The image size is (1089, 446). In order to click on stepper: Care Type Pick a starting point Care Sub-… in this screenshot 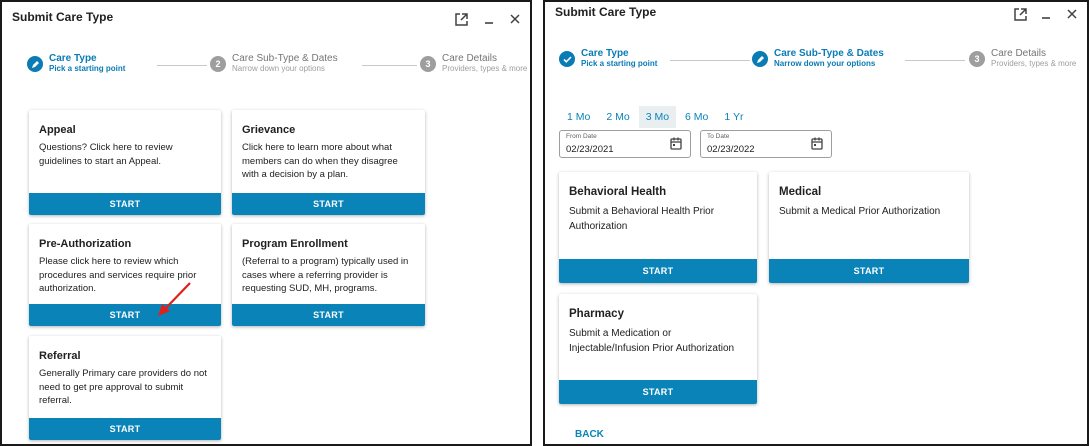, I will do `click(816, 61)`.